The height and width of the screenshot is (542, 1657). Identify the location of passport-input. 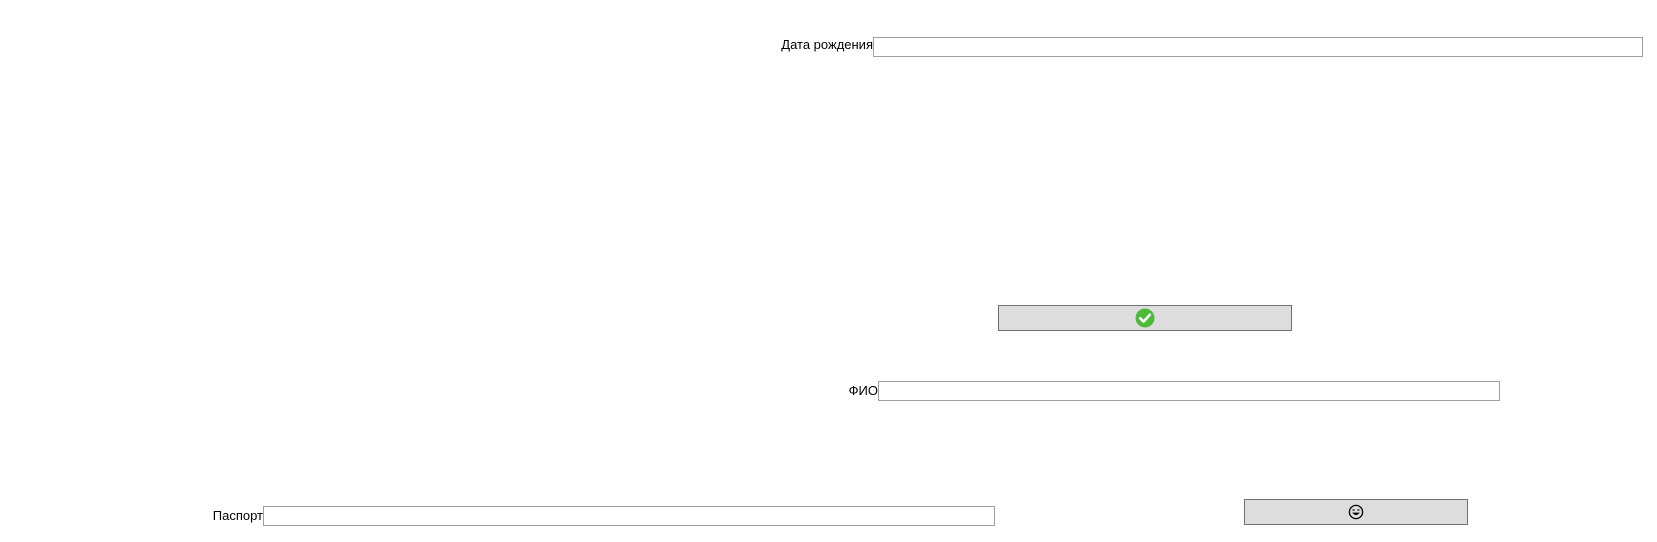
(629, 516).